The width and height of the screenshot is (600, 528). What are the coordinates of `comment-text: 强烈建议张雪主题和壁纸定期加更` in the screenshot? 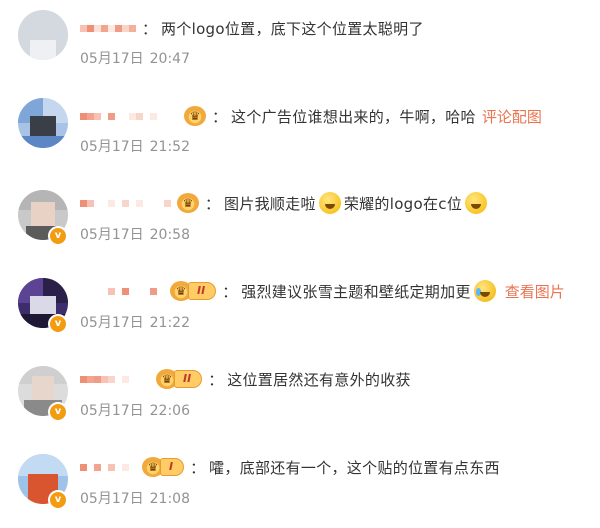 It's located at (356, 291).